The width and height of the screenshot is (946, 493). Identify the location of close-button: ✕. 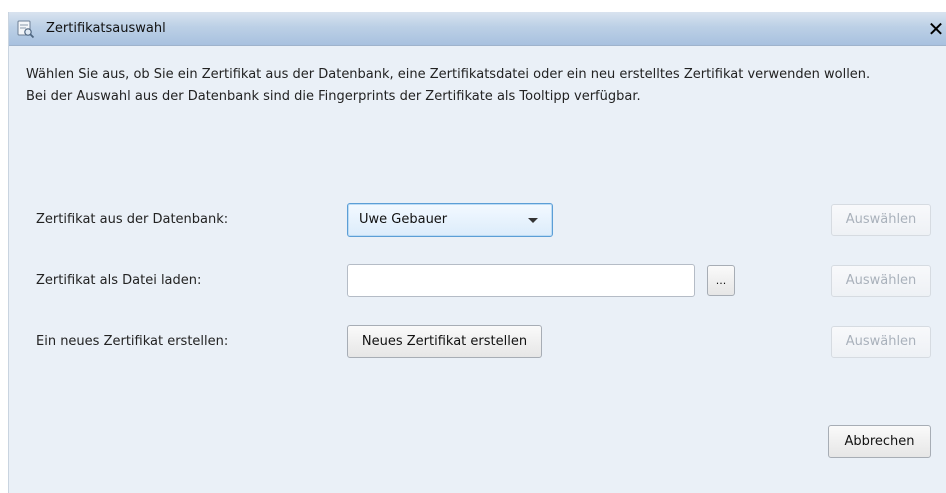
(935, 29).